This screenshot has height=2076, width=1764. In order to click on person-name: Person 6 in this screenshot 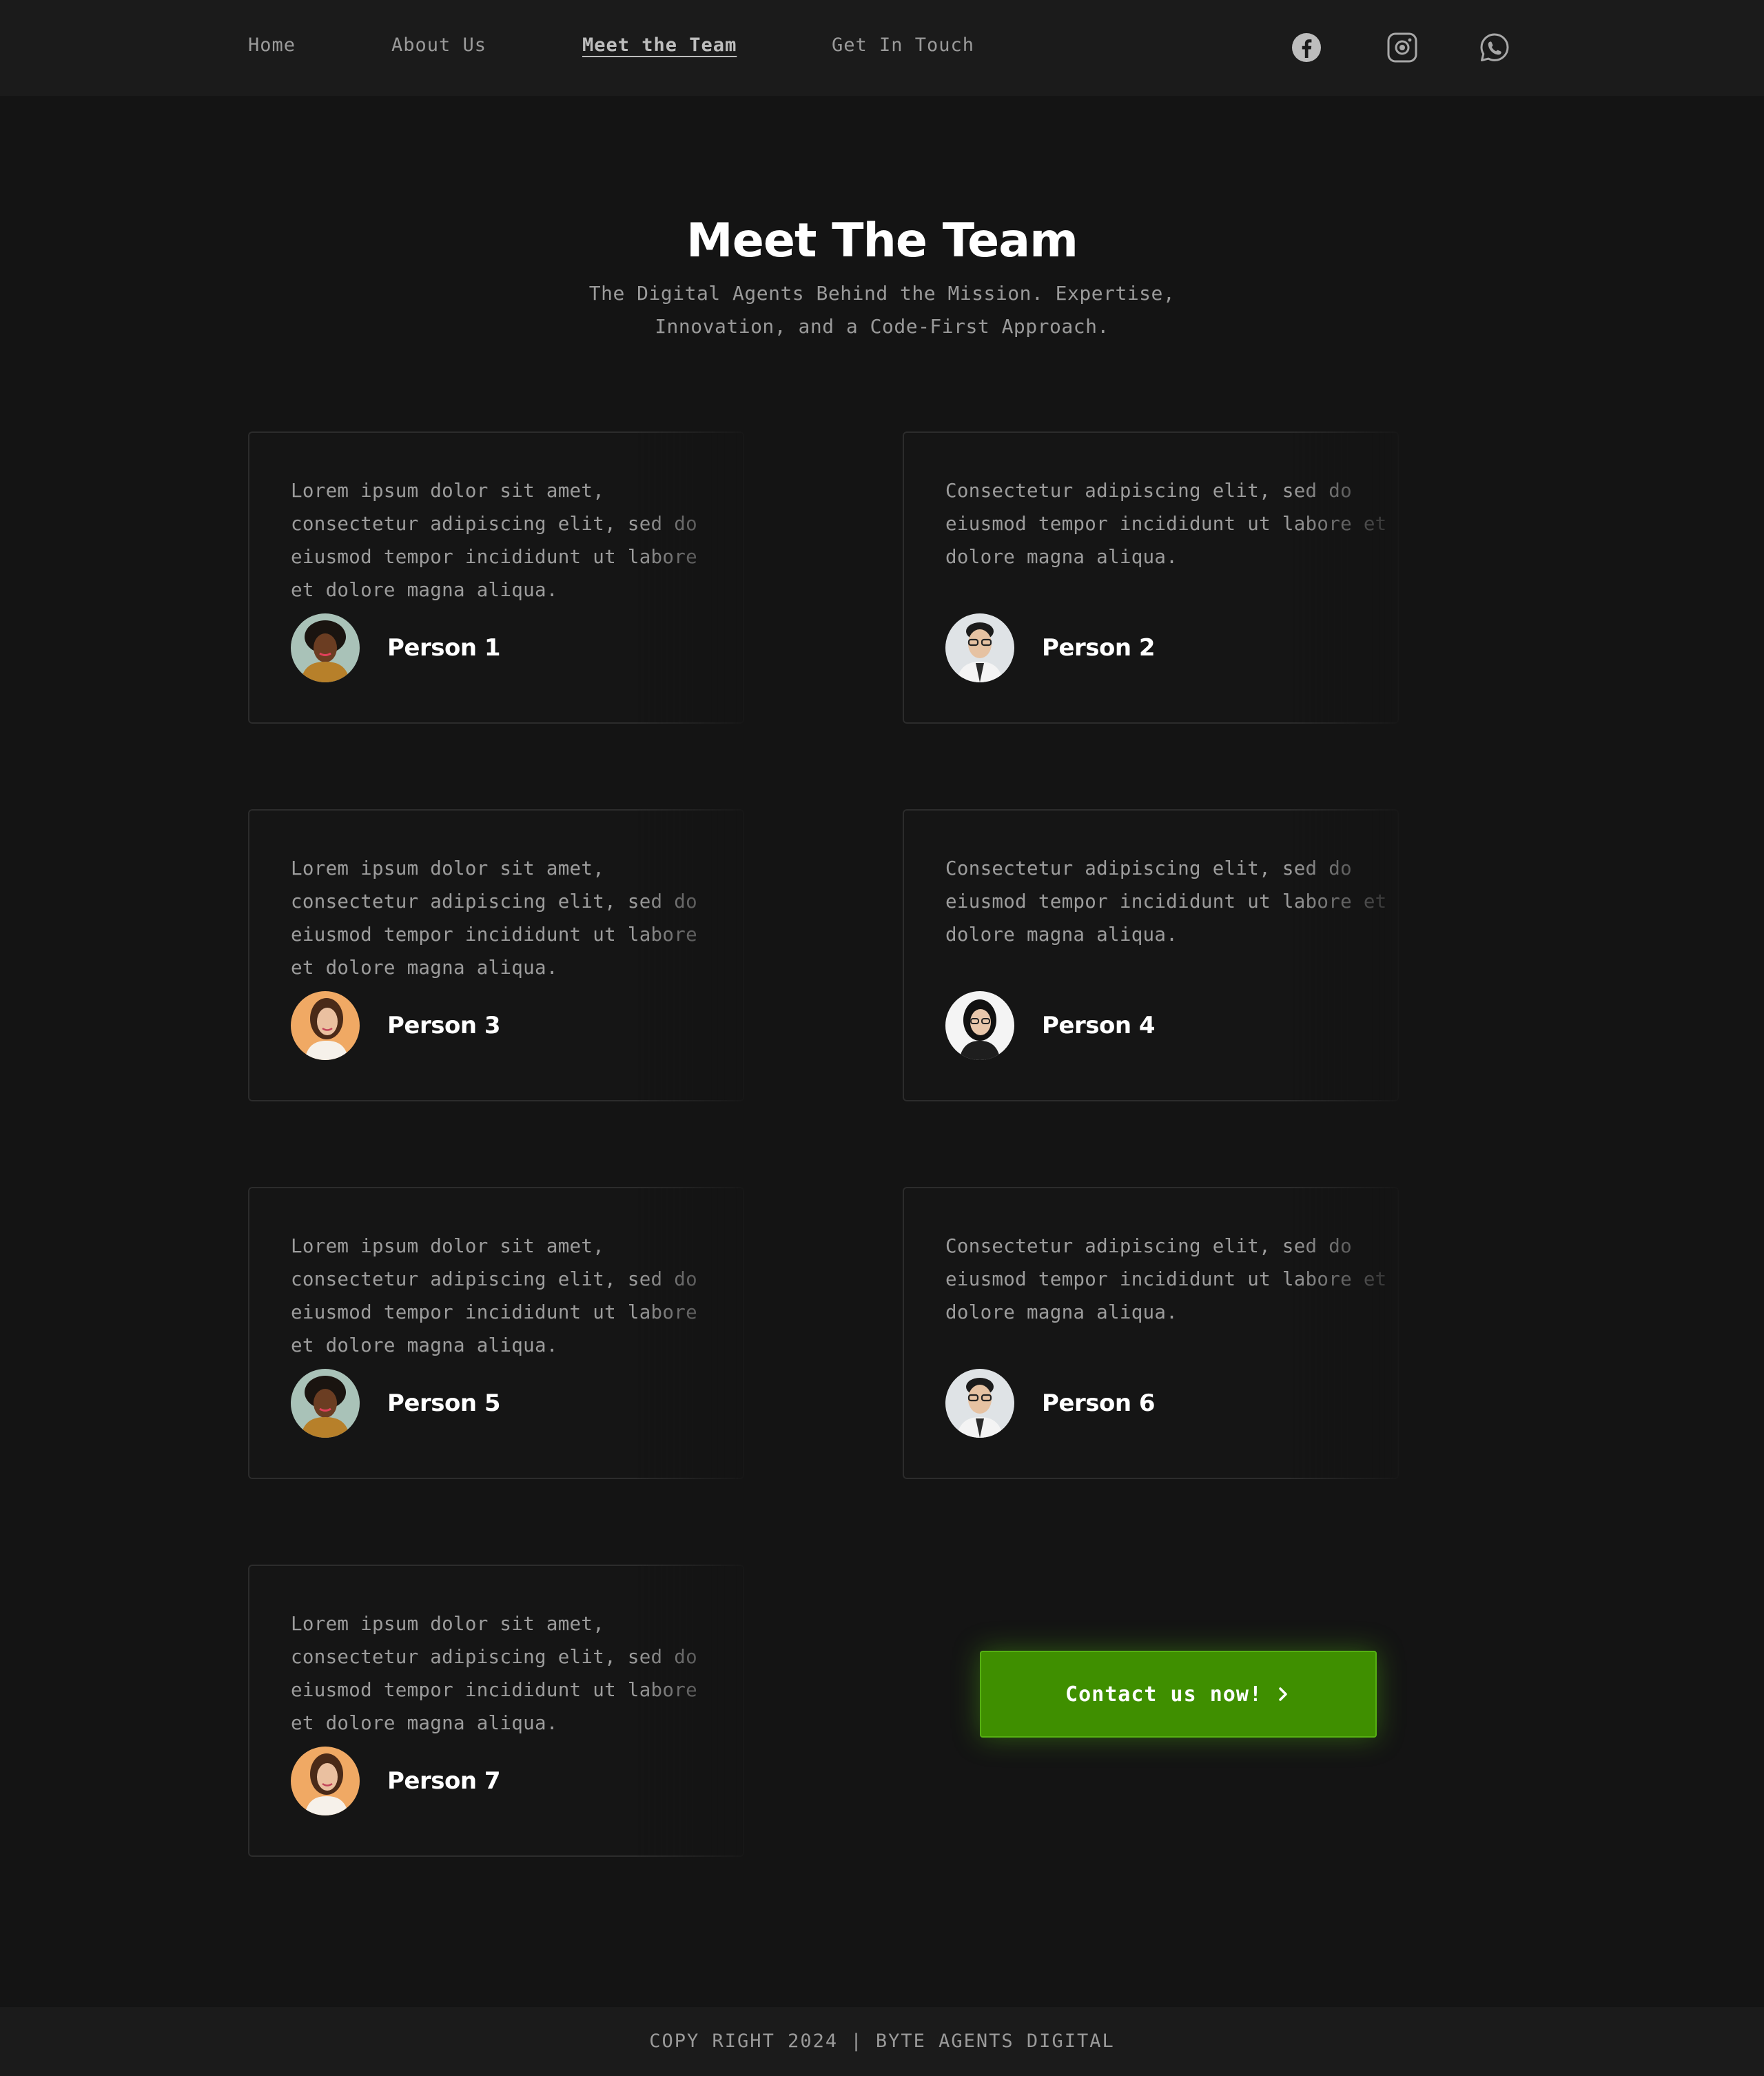, I will do `click(1099, 1404)`.